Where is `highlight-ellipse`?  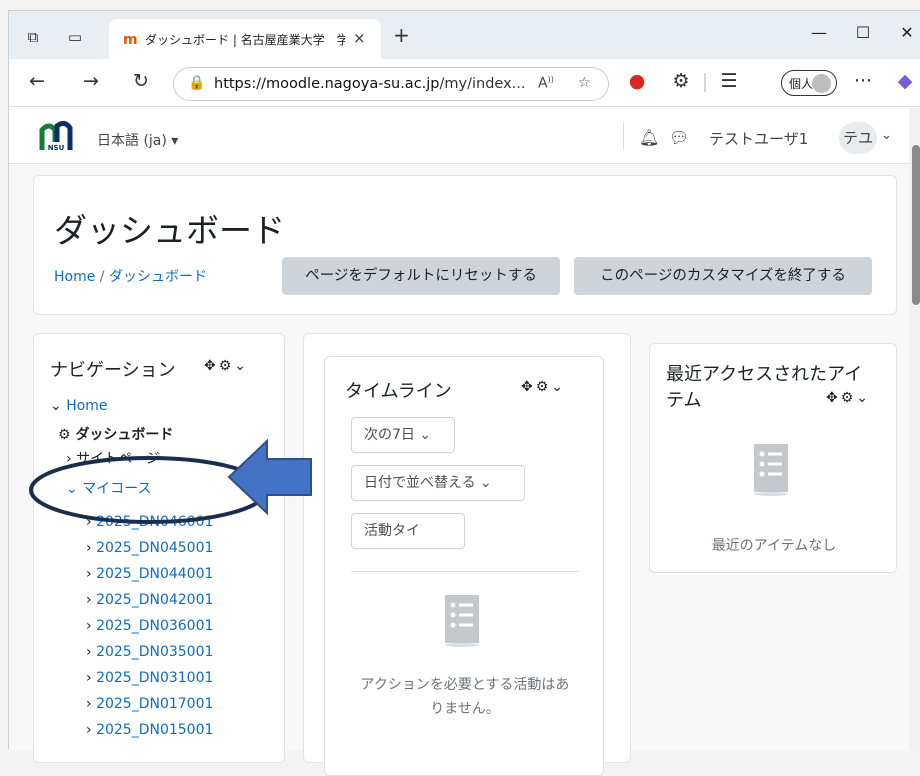
highlight-ellipse is located at coordinates (149, 490).